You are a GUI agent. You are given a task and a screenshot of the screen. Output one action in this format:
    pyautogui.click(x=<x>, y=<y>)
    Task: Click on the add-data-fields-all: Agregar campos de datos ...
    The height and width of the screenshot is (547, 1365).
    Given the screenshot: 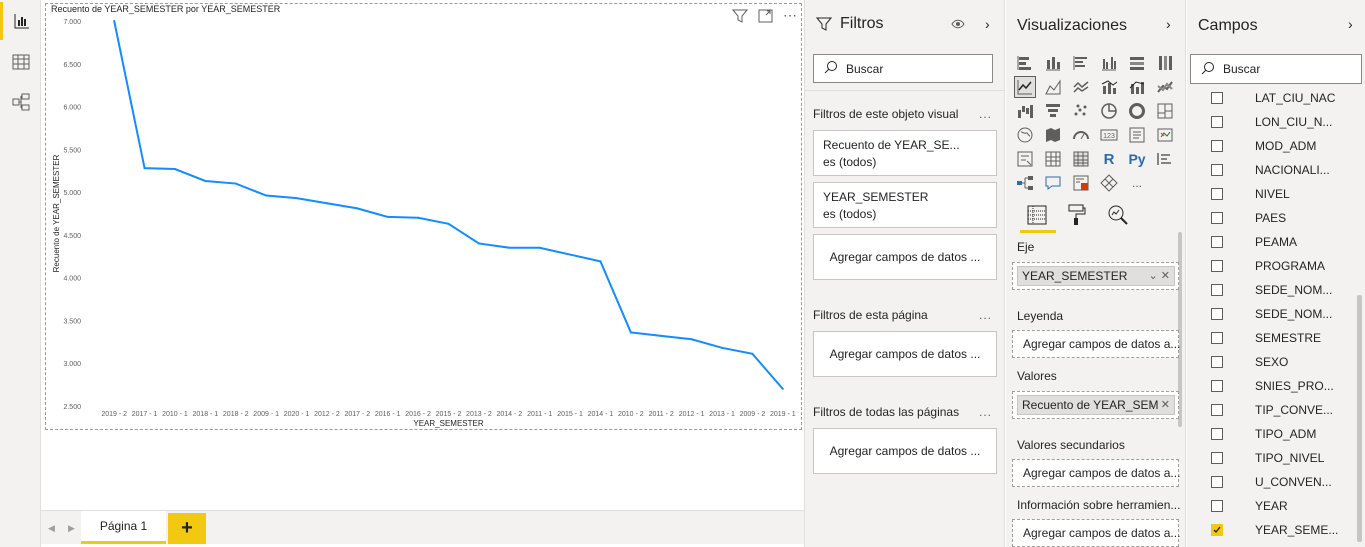 What is the action you would take?
    pyautogui.click(x=905, y=451)
    